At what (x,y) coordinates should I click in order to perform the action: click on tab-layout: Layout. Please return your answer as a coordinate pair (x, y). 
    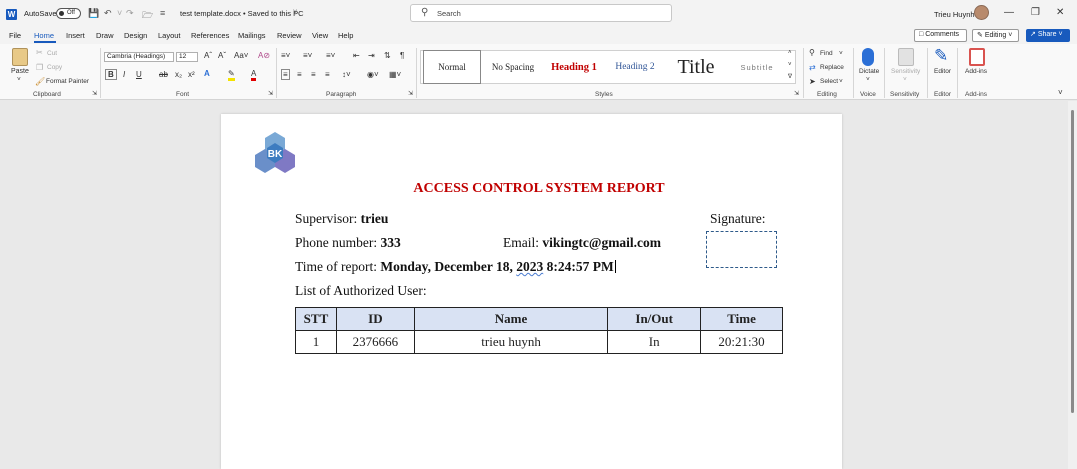
    Looking at the image, I should click on (169, 35).